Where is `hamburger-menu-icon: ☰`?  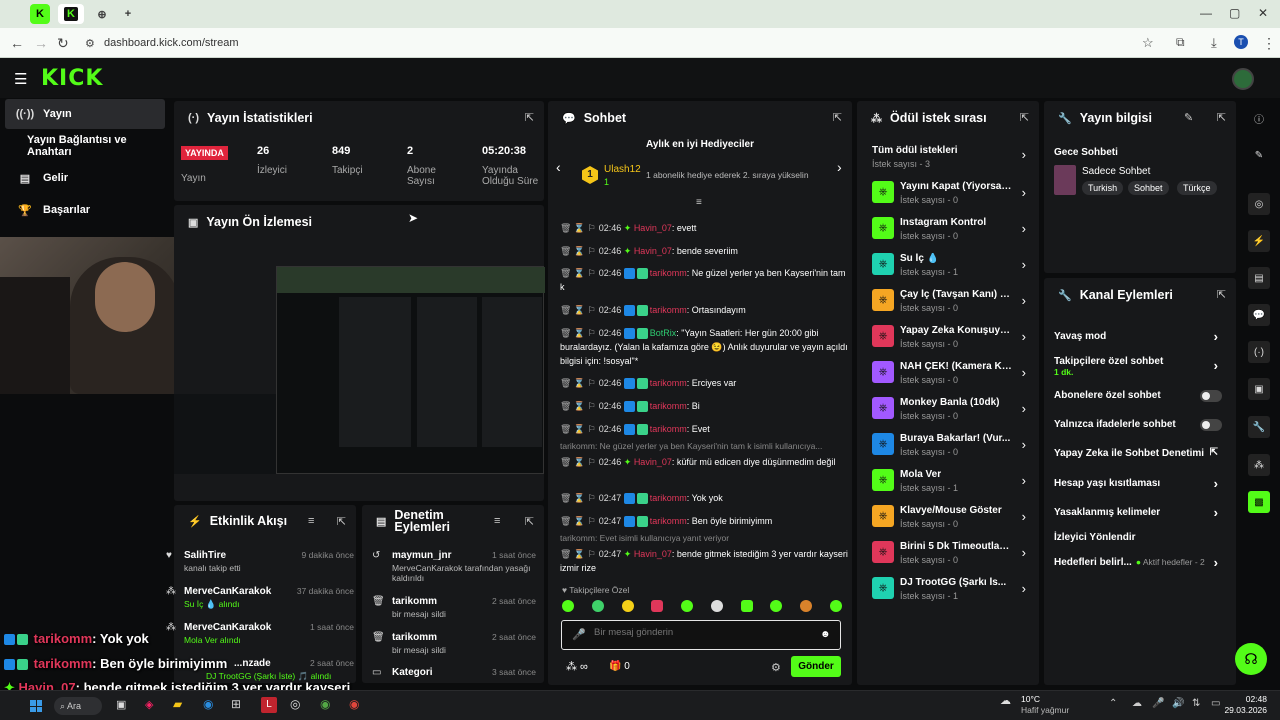
hamburger-menu-icon: ☰ is located at coordinates (20, 79).